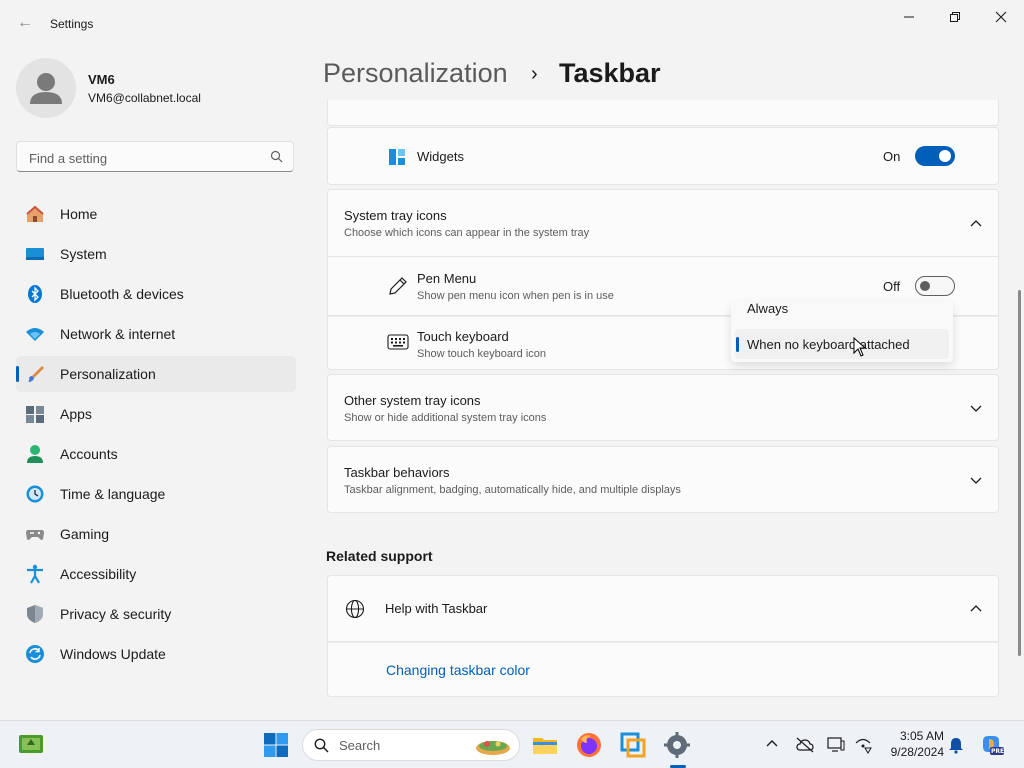 This screenshot has height=768, width=1024. What do you see at coordinates (156, 534) in the screenshot?
I see `sidebar-item-gaming: Gaming` at bounding box center [156, 534].